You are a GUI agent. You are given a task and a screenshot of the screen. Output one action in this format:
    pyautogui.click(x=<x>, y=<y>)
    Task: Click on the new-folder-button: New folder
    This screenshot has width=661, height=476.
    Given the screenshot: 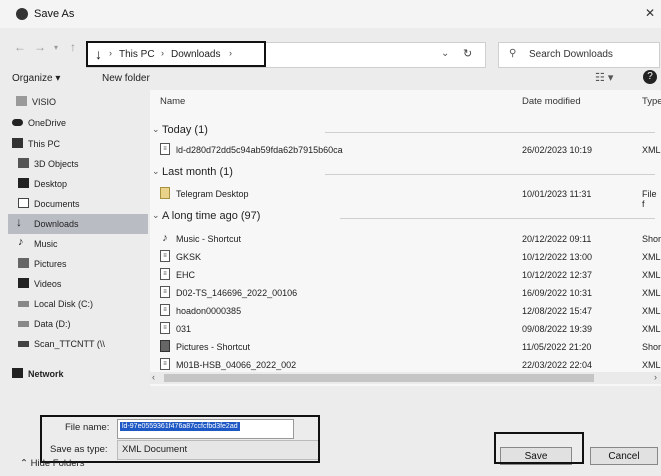 What is the action you would take?
    pyautogui.click(x=126, y=78)
    